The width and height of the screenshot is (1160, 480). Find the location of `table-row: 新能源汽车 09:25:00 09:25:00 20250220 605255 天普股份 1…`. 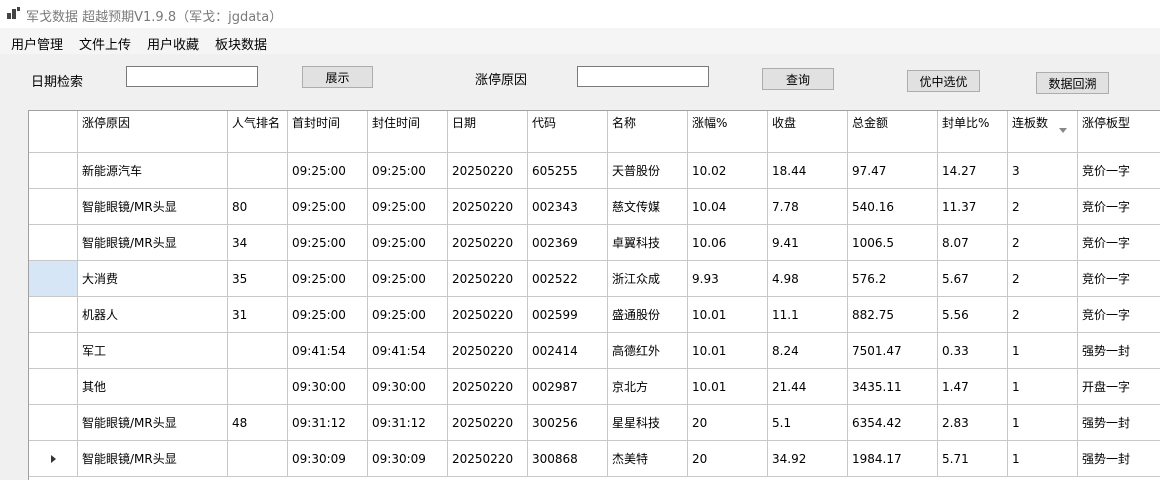

table-row: 新能源汽车 09:25:00 09:25:00 20250220 605255 天普股份 1… is located at coordinates (594, 171).